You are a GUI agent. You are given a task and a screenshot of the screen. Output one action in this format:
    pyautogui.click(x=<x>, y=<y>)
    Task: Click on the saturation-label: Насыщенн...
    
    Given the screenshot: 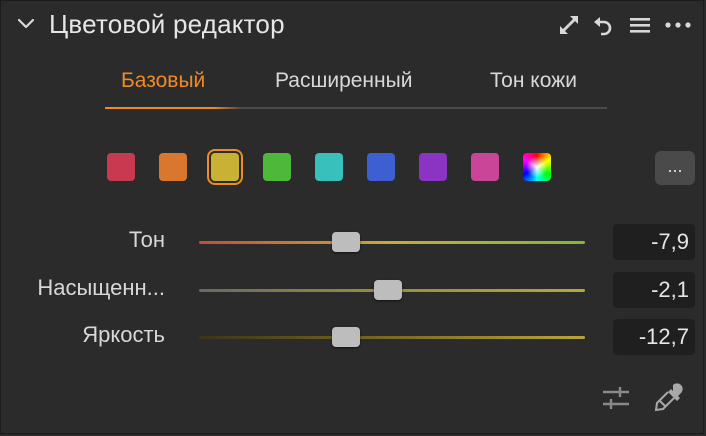 What is the action you would take?
    pyautogui.click(x=101, y=287)
    